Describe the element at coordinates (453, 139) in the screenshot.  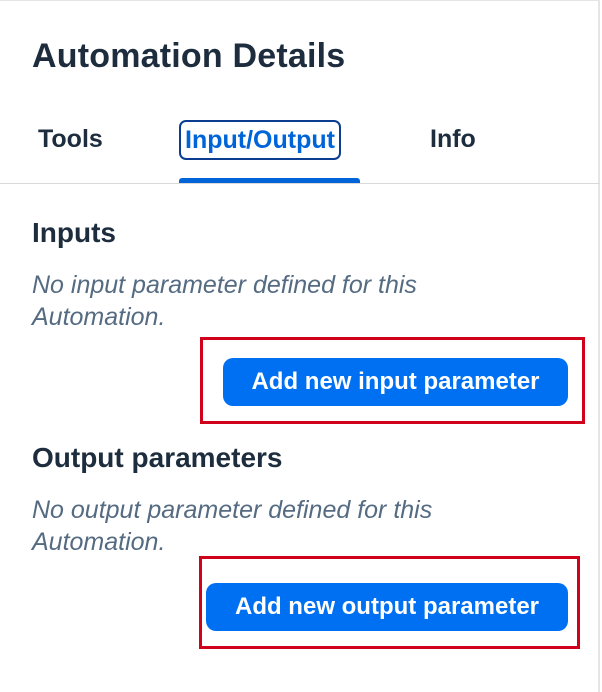
I see `tab-info: Info` at that location.